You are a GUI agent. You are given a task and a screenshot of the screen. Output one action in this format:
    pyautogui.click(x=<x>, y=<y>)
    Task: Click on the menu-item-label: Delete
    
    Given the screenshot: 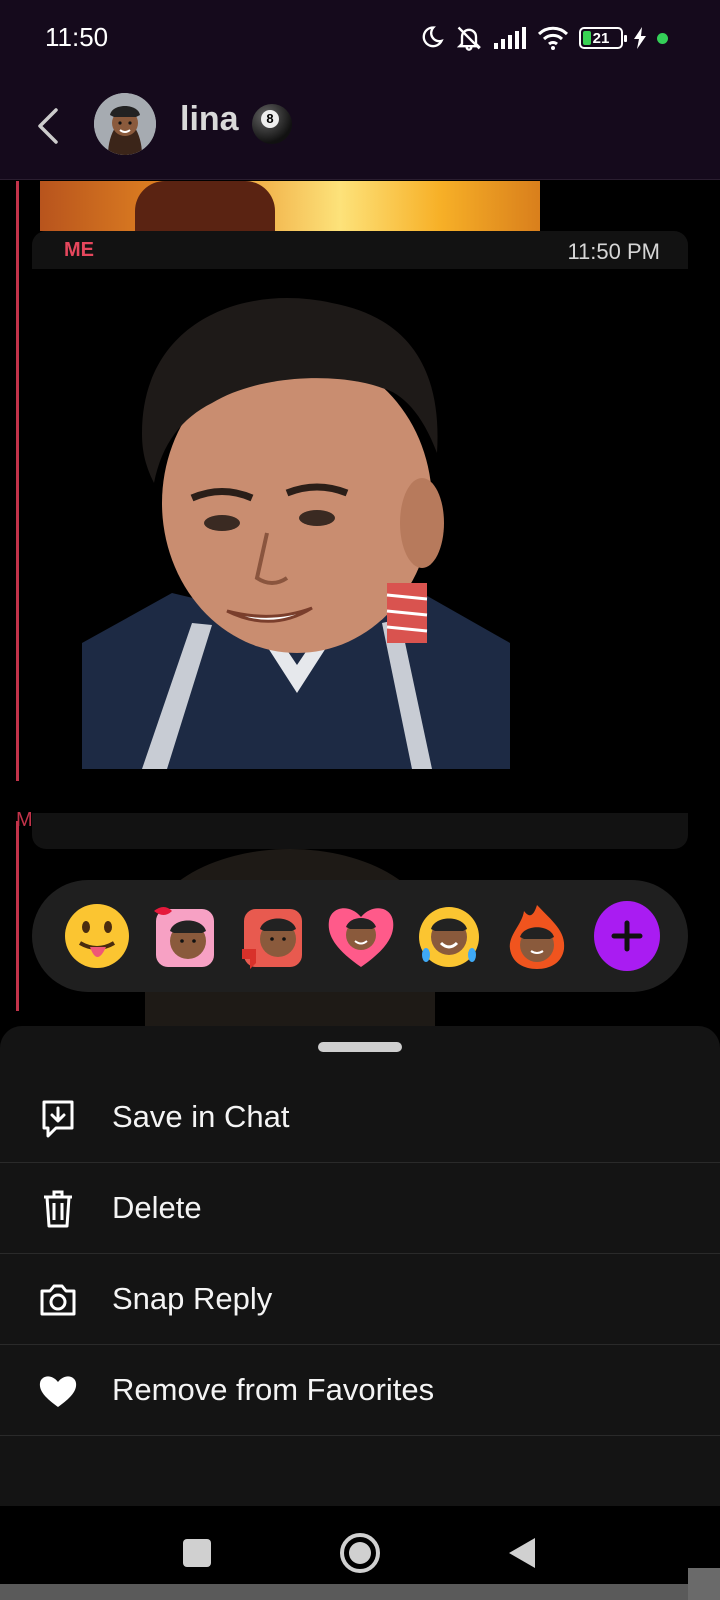 What is the action you would take?
    pyautogui.click(x=157, y=1207)
    